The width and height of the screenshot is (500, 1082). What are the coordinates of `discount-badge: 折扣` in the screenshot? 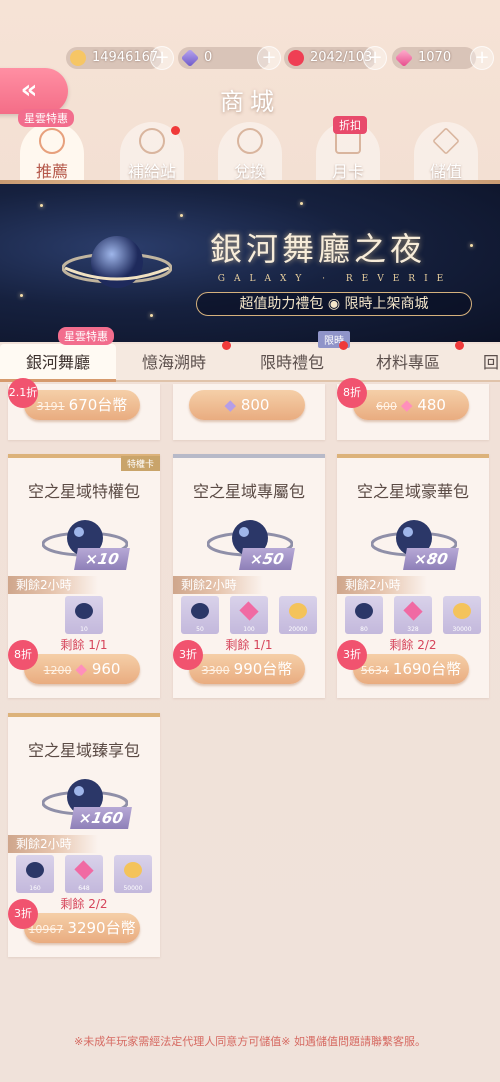 It's located at (350, 125).